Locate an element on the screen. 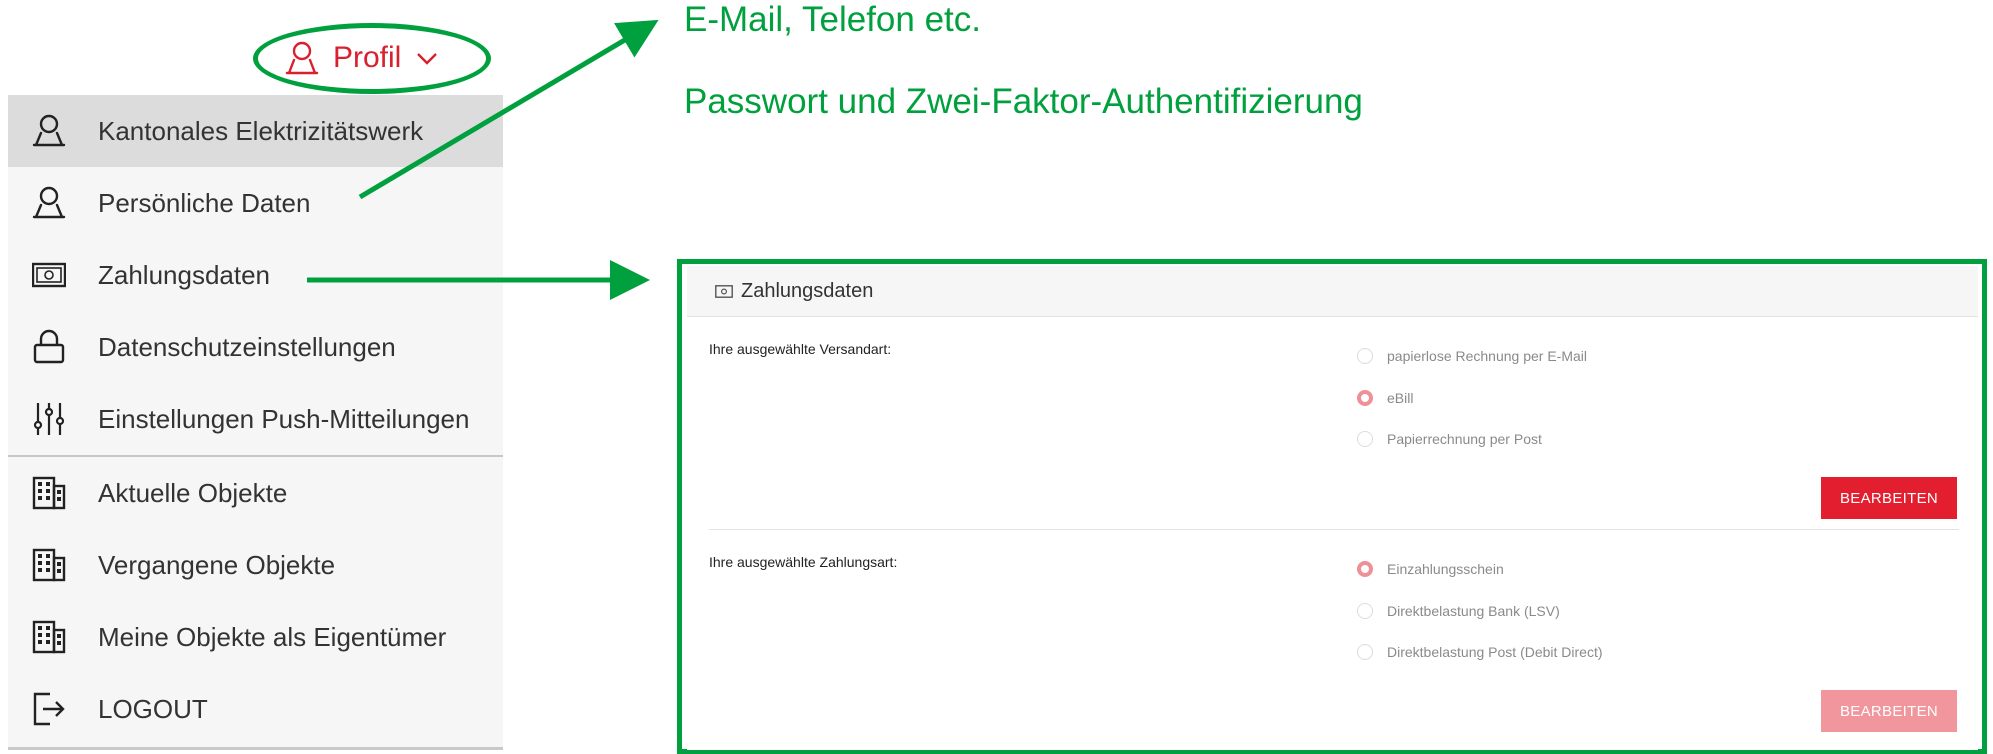 The image size is (1993, 754). payment-option-einzahlungsschein: Einzahlungsschein is located at coordinates (1430, 569).